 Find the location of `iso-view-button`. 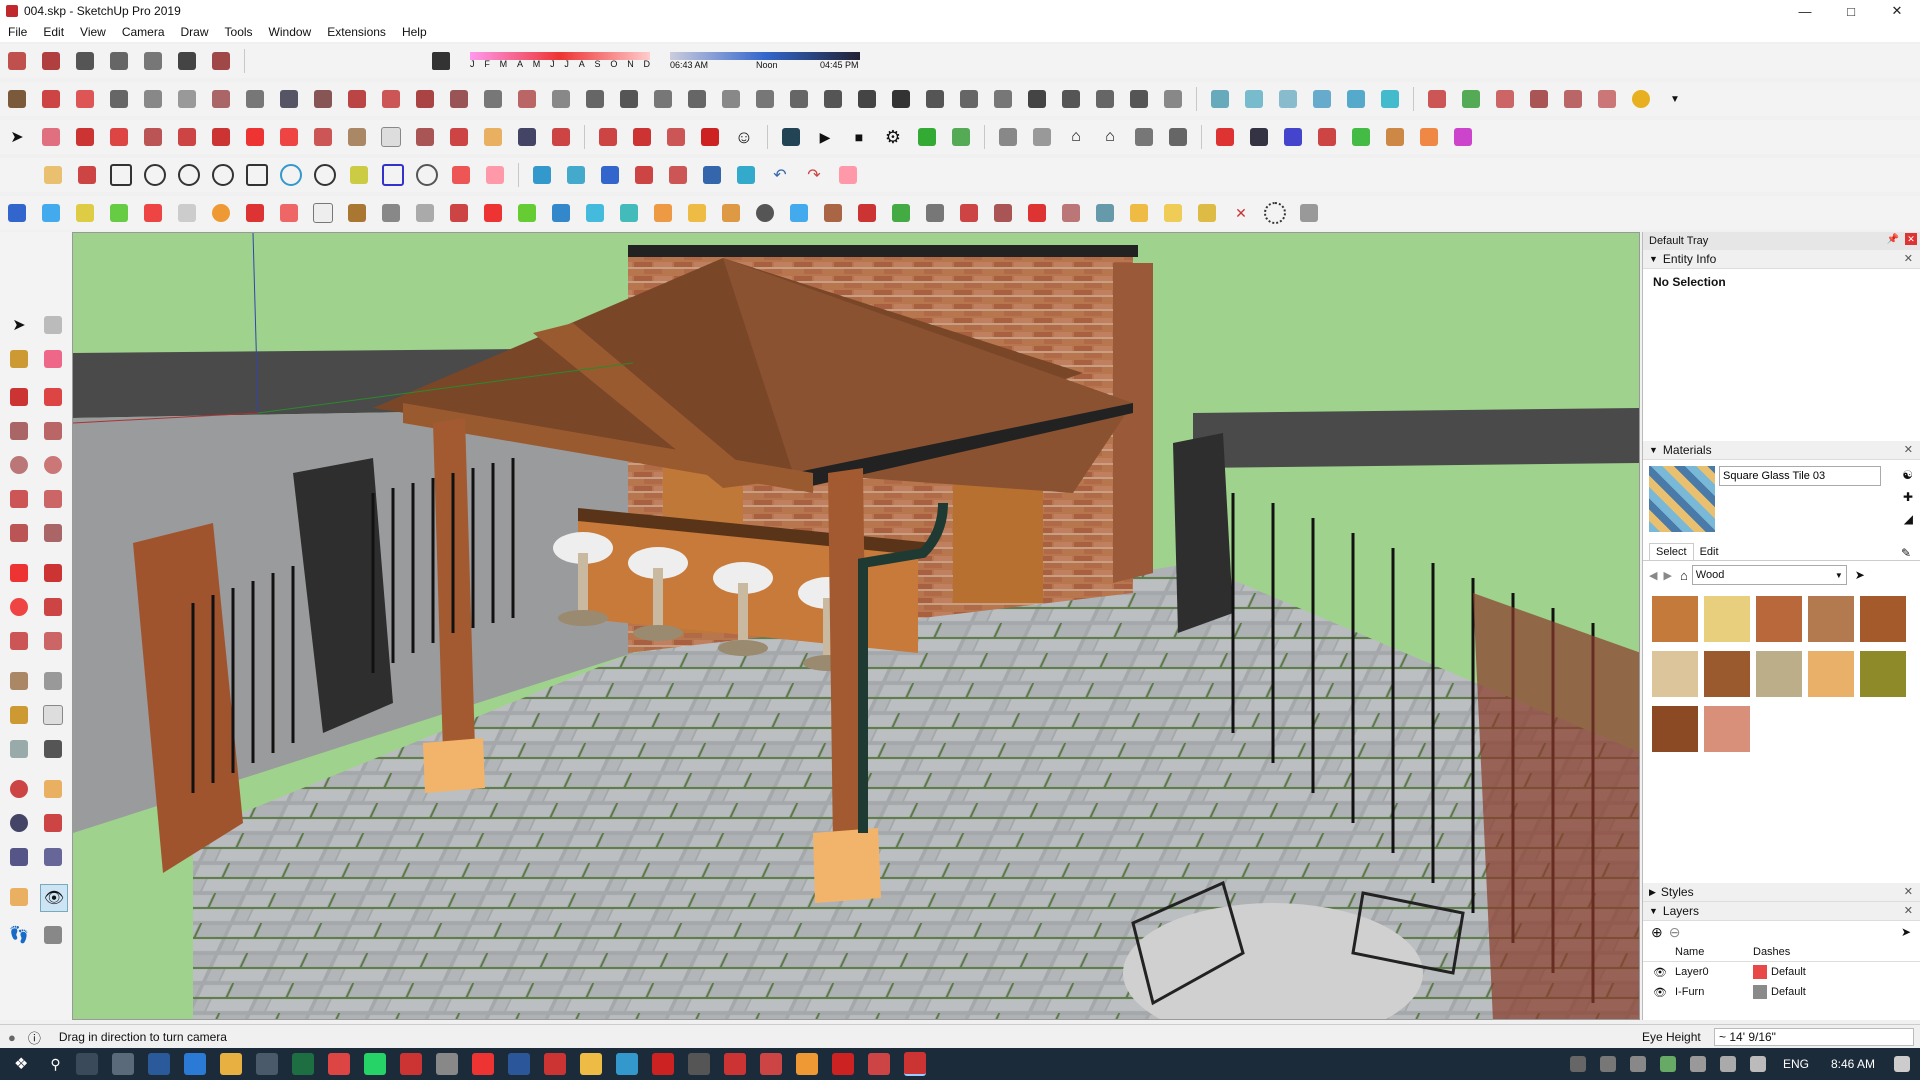

iso-view-button is located at coordinates (1220, 99).